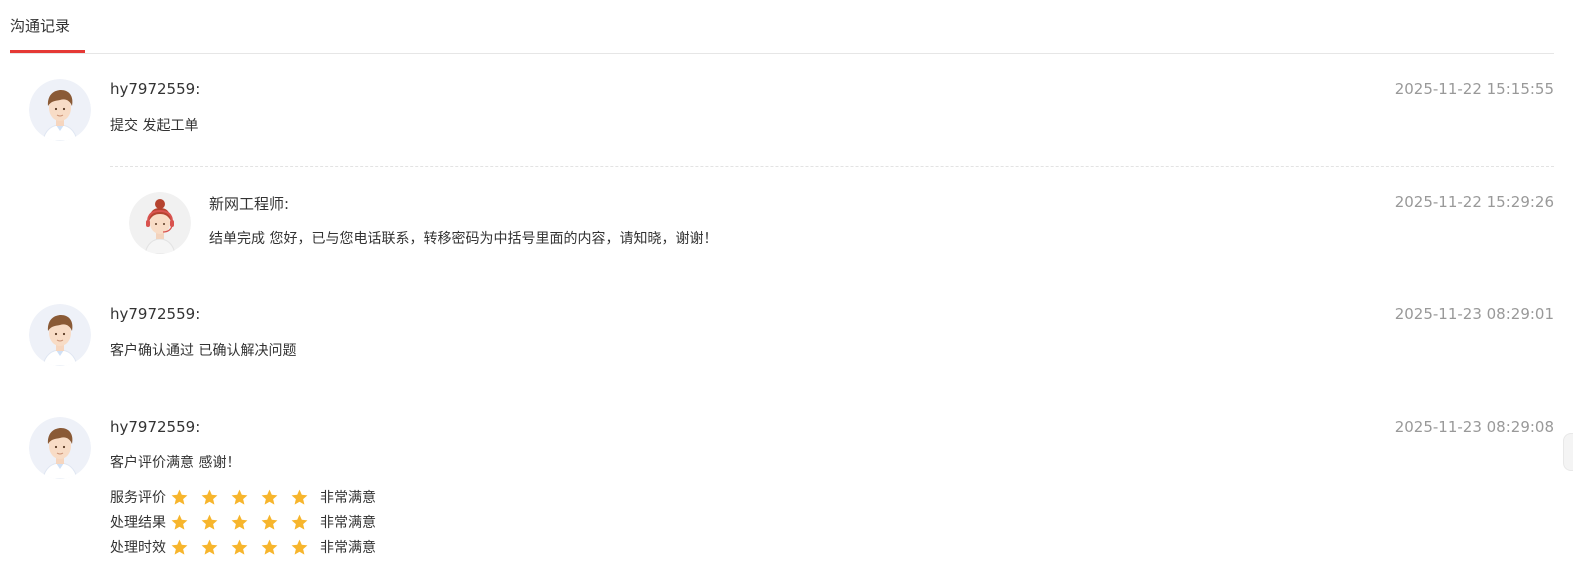 The width and height of the screenshot is (1573, 585). What do you see at coordinates (155, 427) in the screenshot?
I see `record-4-author: hy7972559:` at bounding box center [155, 427].